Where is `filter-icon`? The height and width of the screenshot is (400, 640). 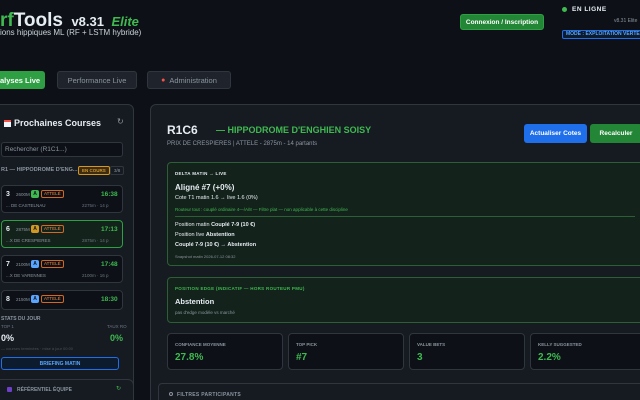
filter-icon is located at coordinates (171, 394).